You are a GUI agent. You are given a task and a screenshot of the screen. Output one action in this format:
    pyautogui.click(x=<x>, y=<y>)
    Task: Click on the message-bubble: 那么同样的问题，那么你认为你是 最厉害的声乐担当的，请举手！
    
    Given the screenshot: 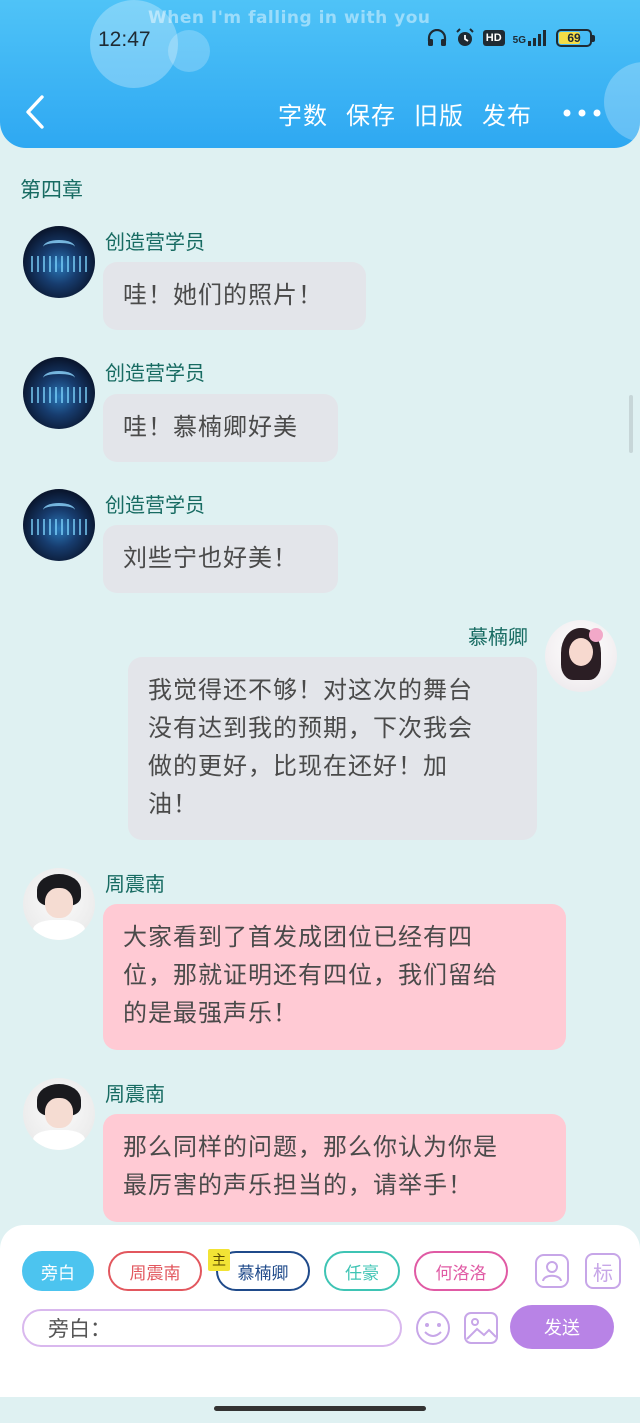 What is the action you would take?
    pyautogui.click(x=334, y=1168)
    